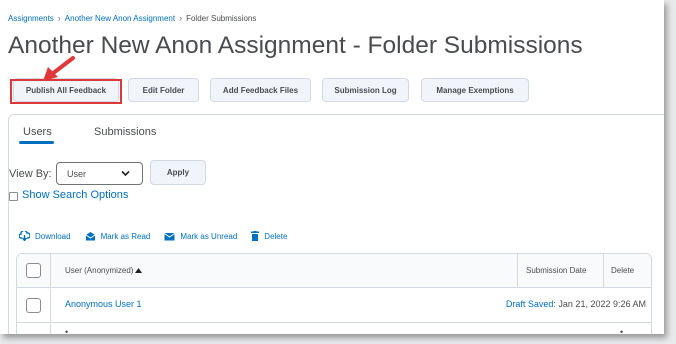  I want to click on envelope-icon, so click(170, 236).